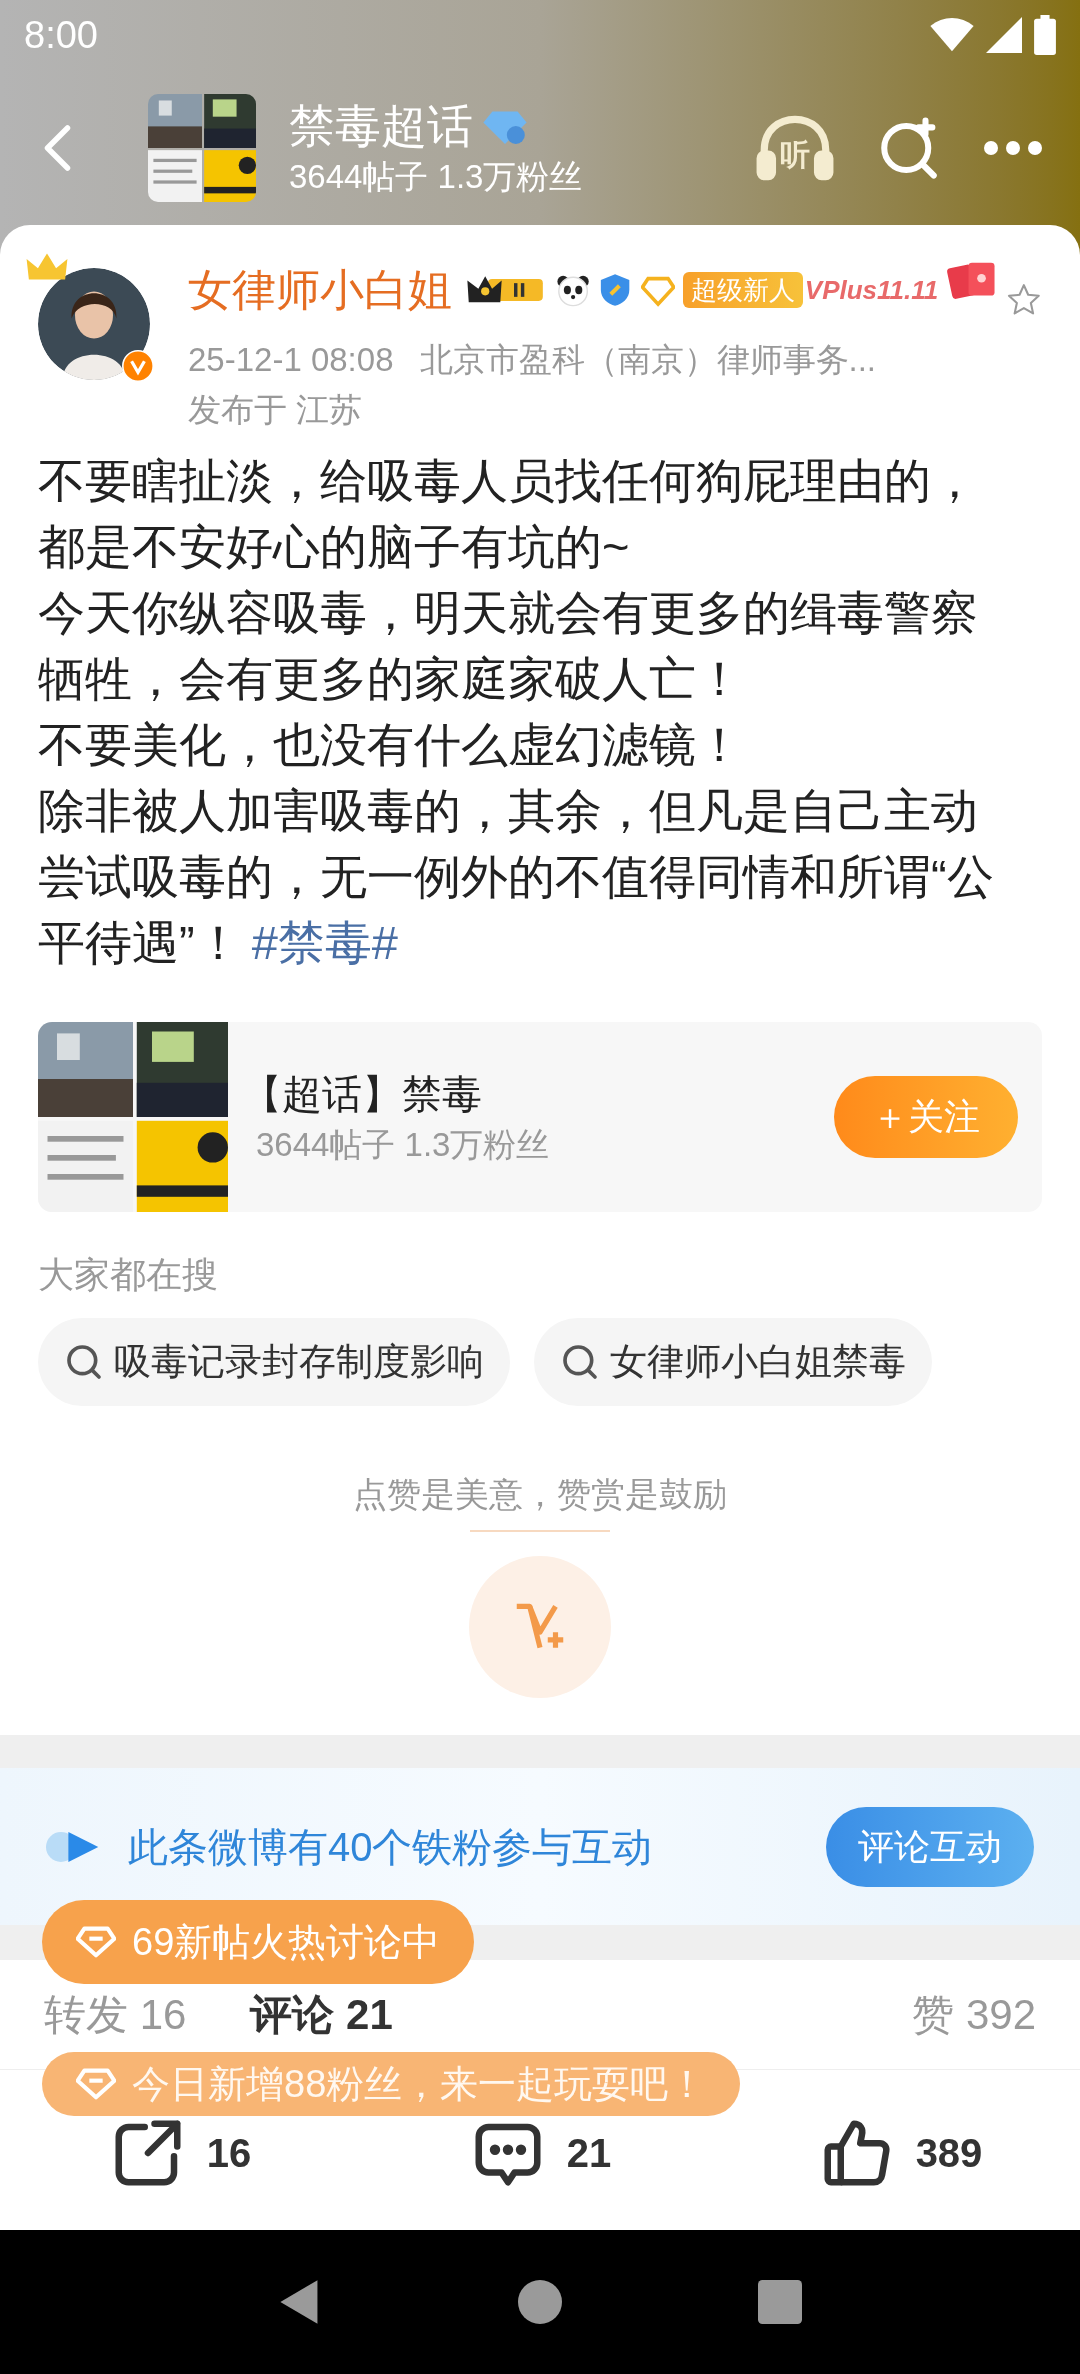 This screenshot has width=1080, height=2374. I want to click on promo-label: VPlus11.11, so click(871, 290).